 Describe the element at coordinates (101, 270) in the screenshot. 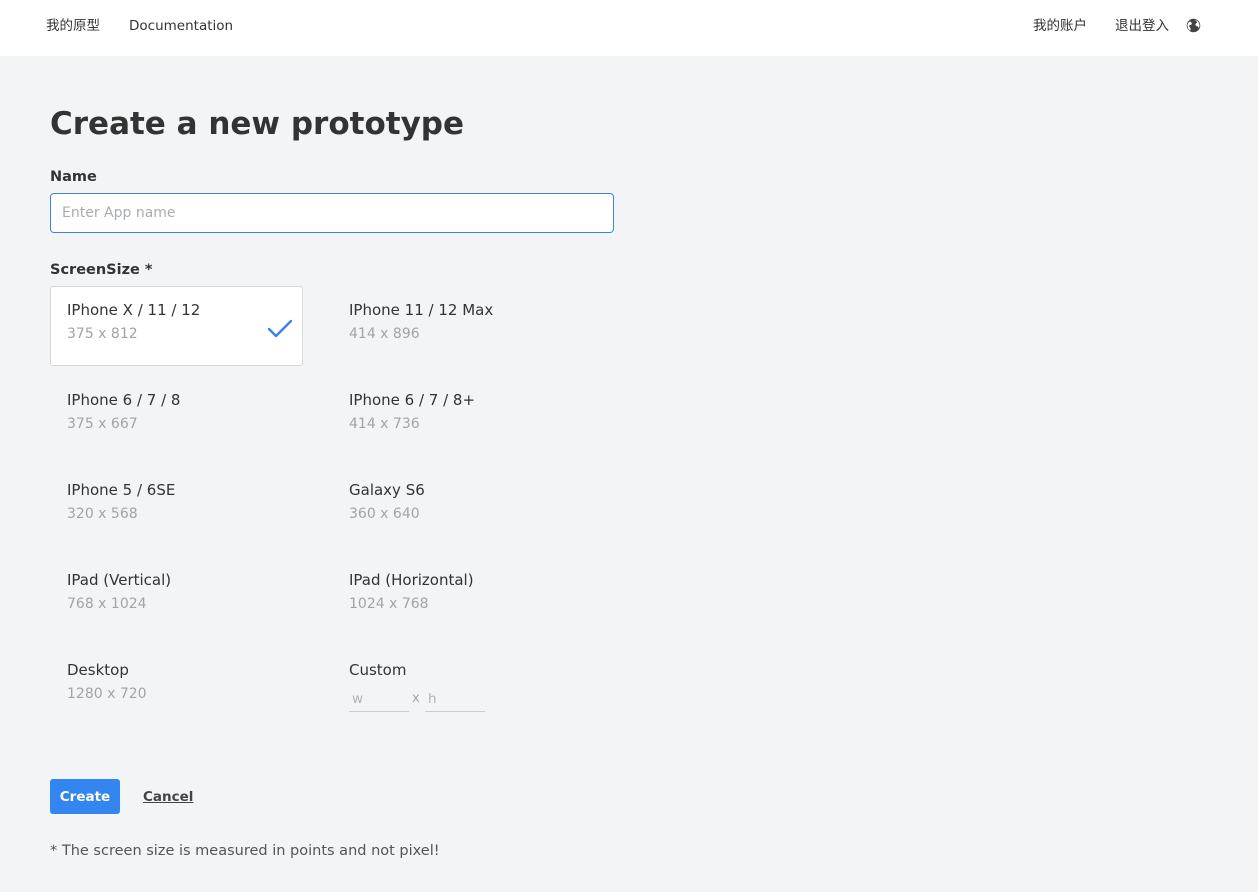

I see `screensize-label: ScreenSize *` at that location.